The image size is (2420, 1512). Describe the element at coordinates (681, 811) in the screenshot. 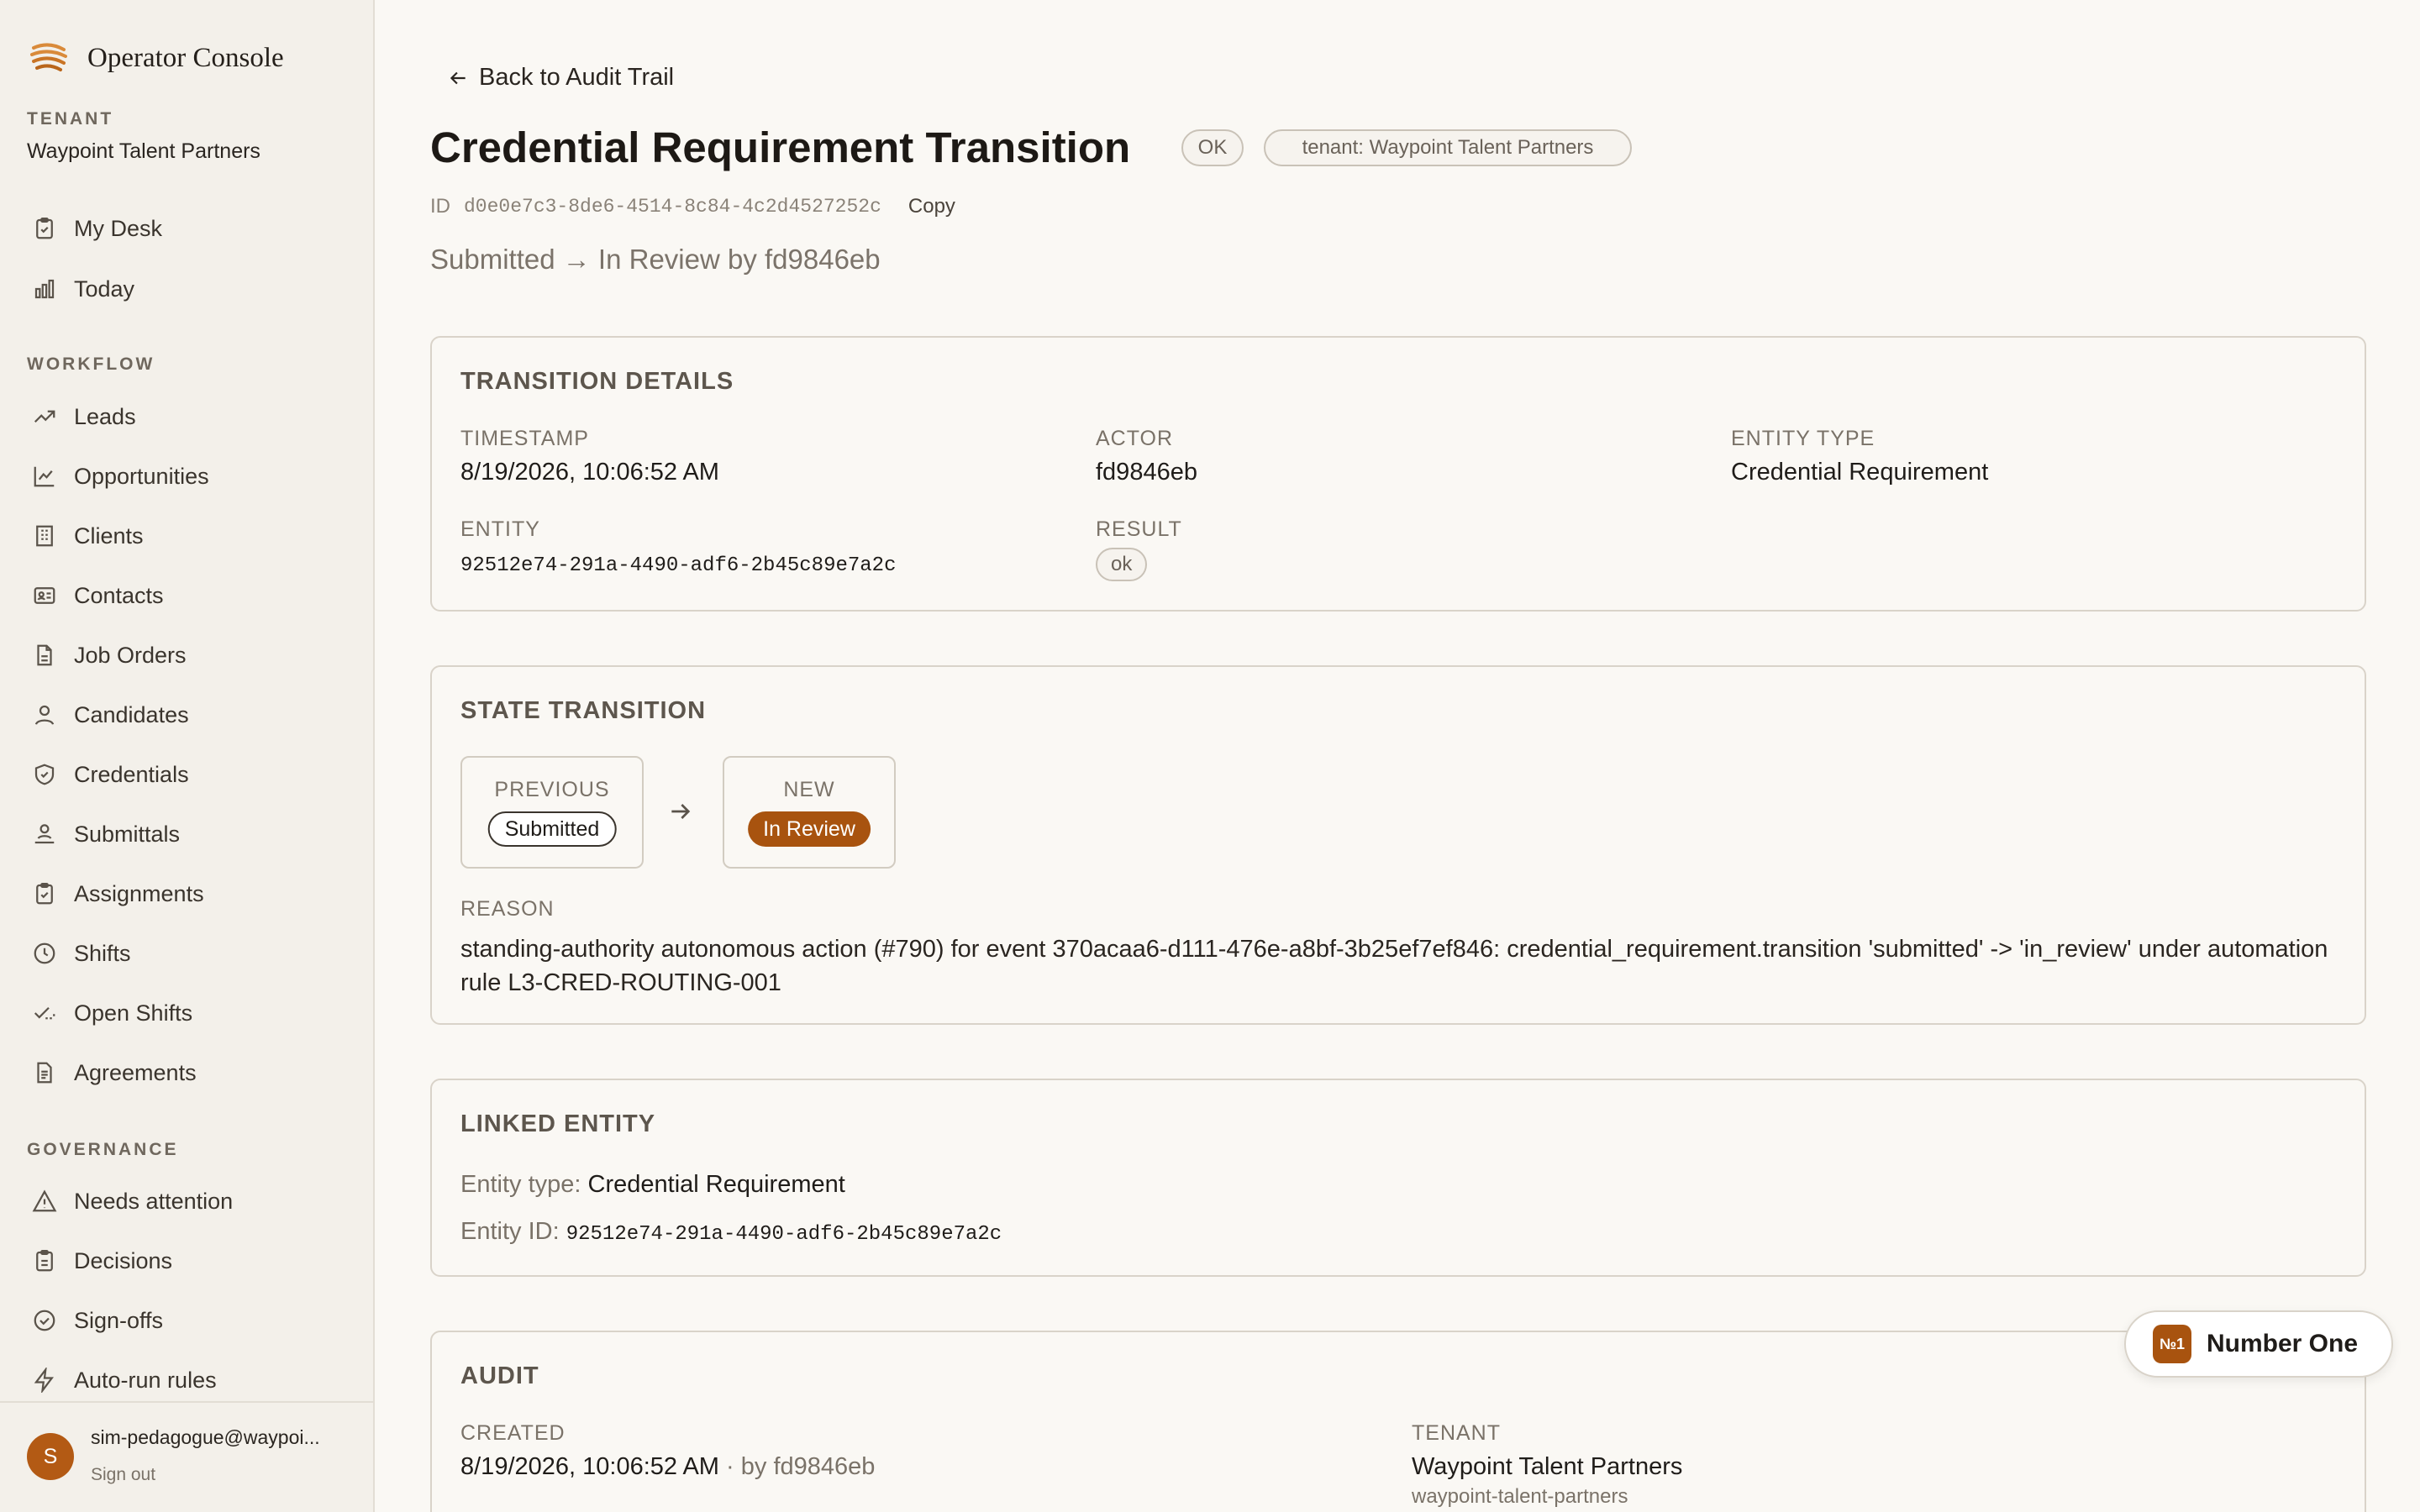

I see `arrow-right-icon` at that location.